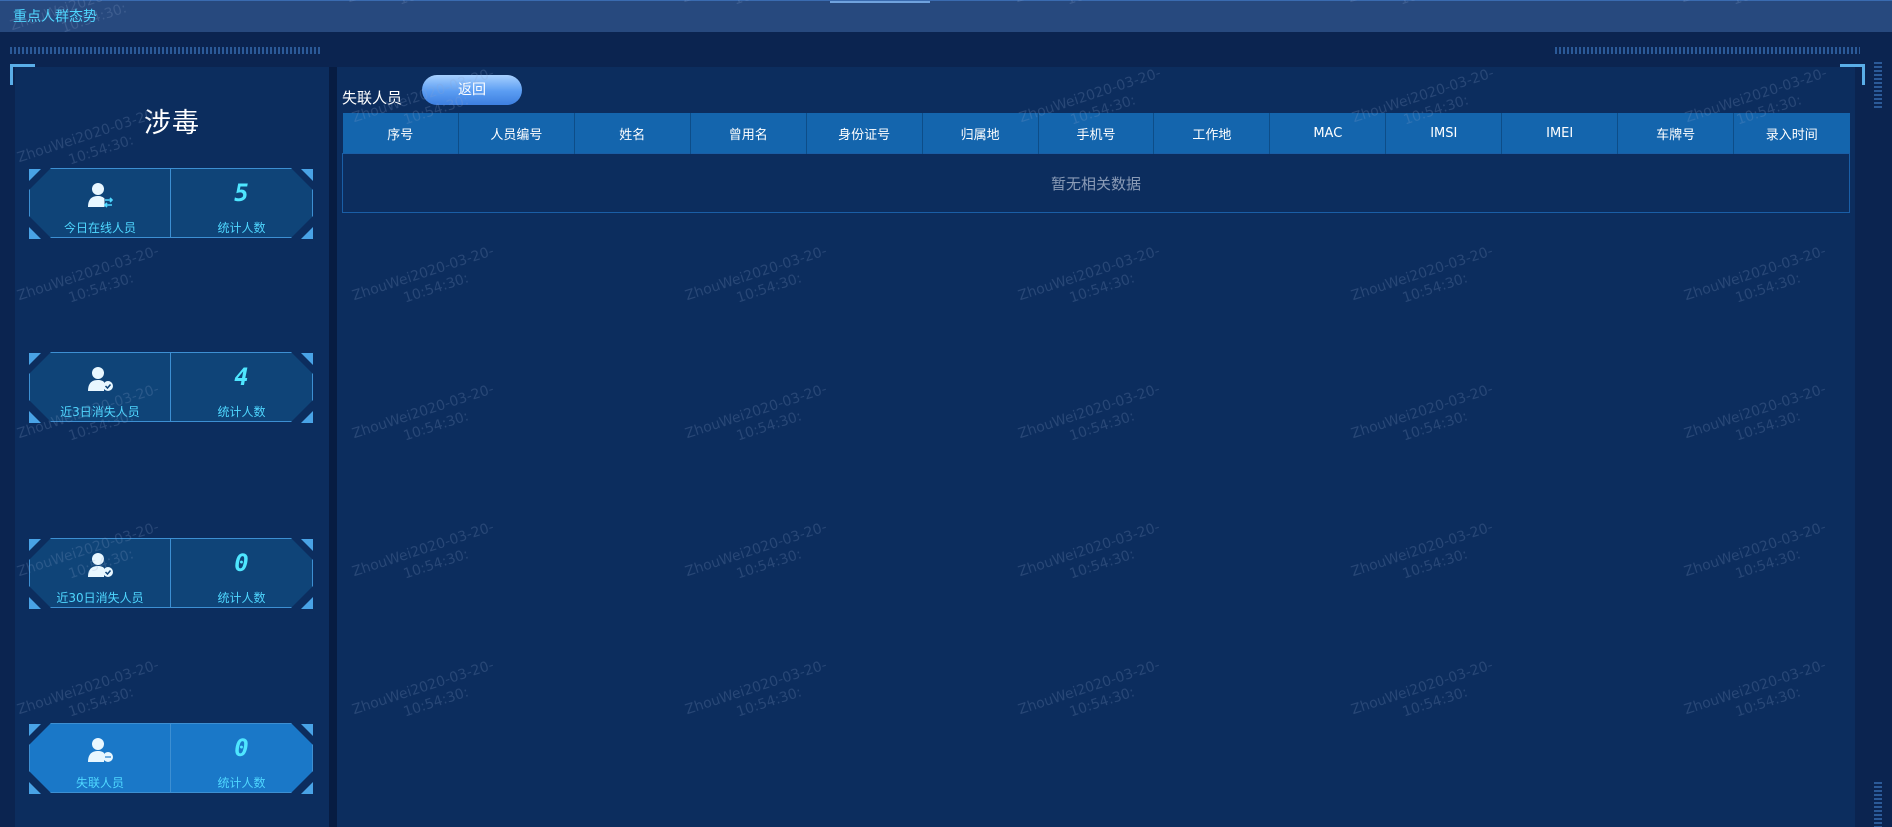  What do you see at coordinates (55, 17) in the screenshot?
I see `app-title: 重点人群态势` at bounding box center [55, 17].